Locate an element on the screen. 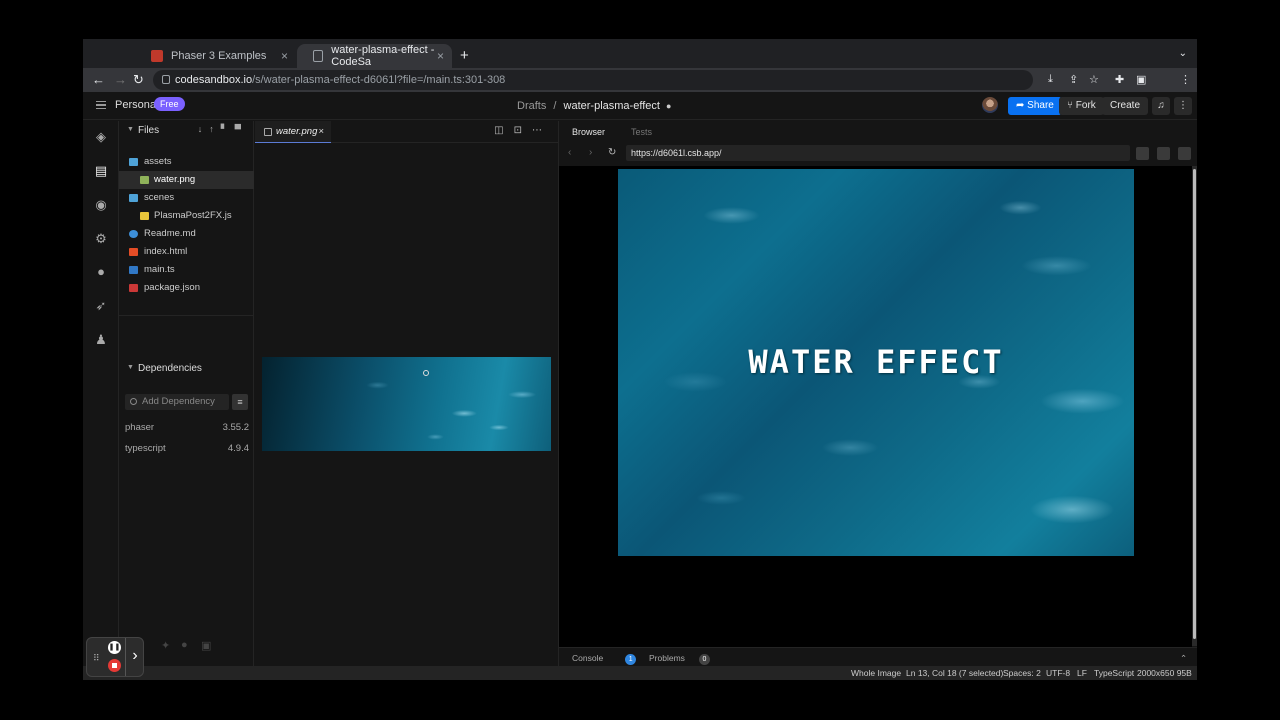 The width and height of the screenshot is (1280, 720). workspace-name: Personal is located at coordinates (136, 105).